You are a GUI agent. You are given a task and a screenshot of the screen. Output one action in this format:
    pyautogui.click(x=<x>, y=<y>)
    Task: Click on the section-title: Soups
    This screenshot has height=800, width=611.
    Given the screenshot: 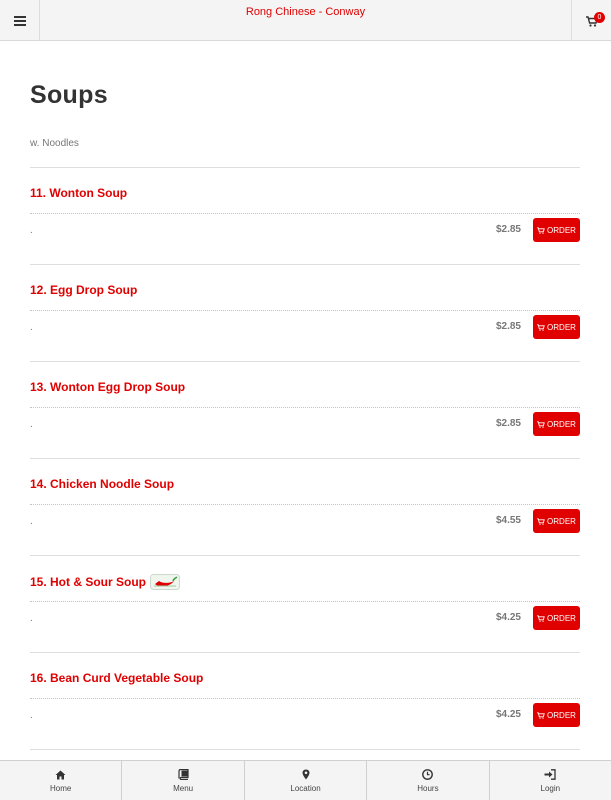 What is the action you would take?
    pyautogui.click(x=69, y=95)
    